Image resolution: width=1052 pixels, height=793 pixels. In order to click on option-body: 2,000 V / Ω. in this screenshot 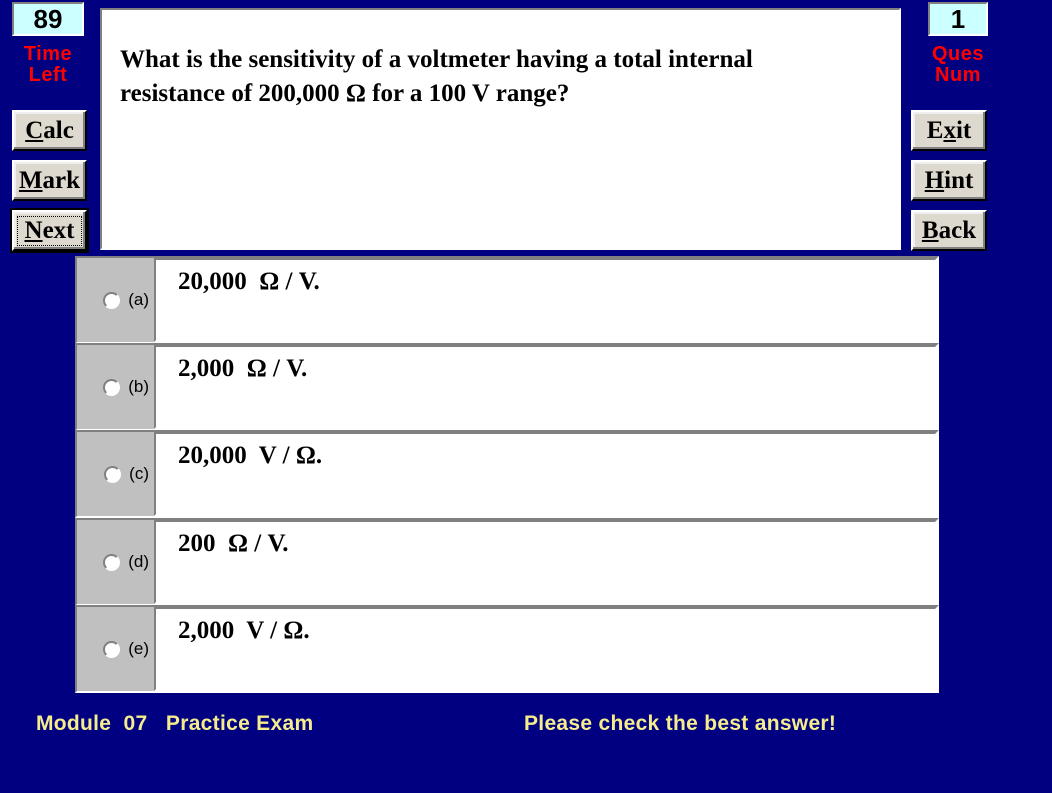, I will do `click(545, 649)`.